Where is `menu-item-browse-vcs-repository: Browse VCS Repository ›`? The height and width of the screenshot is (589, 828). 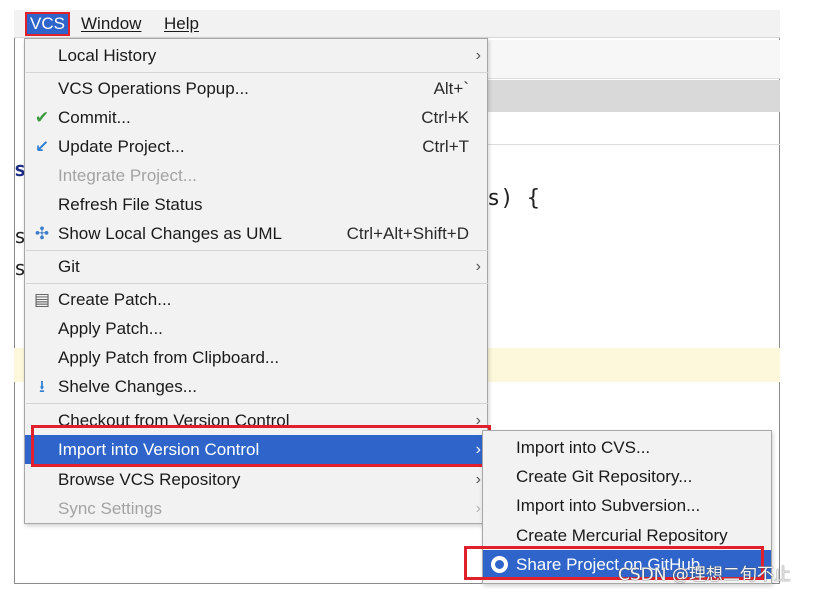
menu-item-browse-vcs-repository: Browse VCS Repository › is located at coordinates (256, 479).